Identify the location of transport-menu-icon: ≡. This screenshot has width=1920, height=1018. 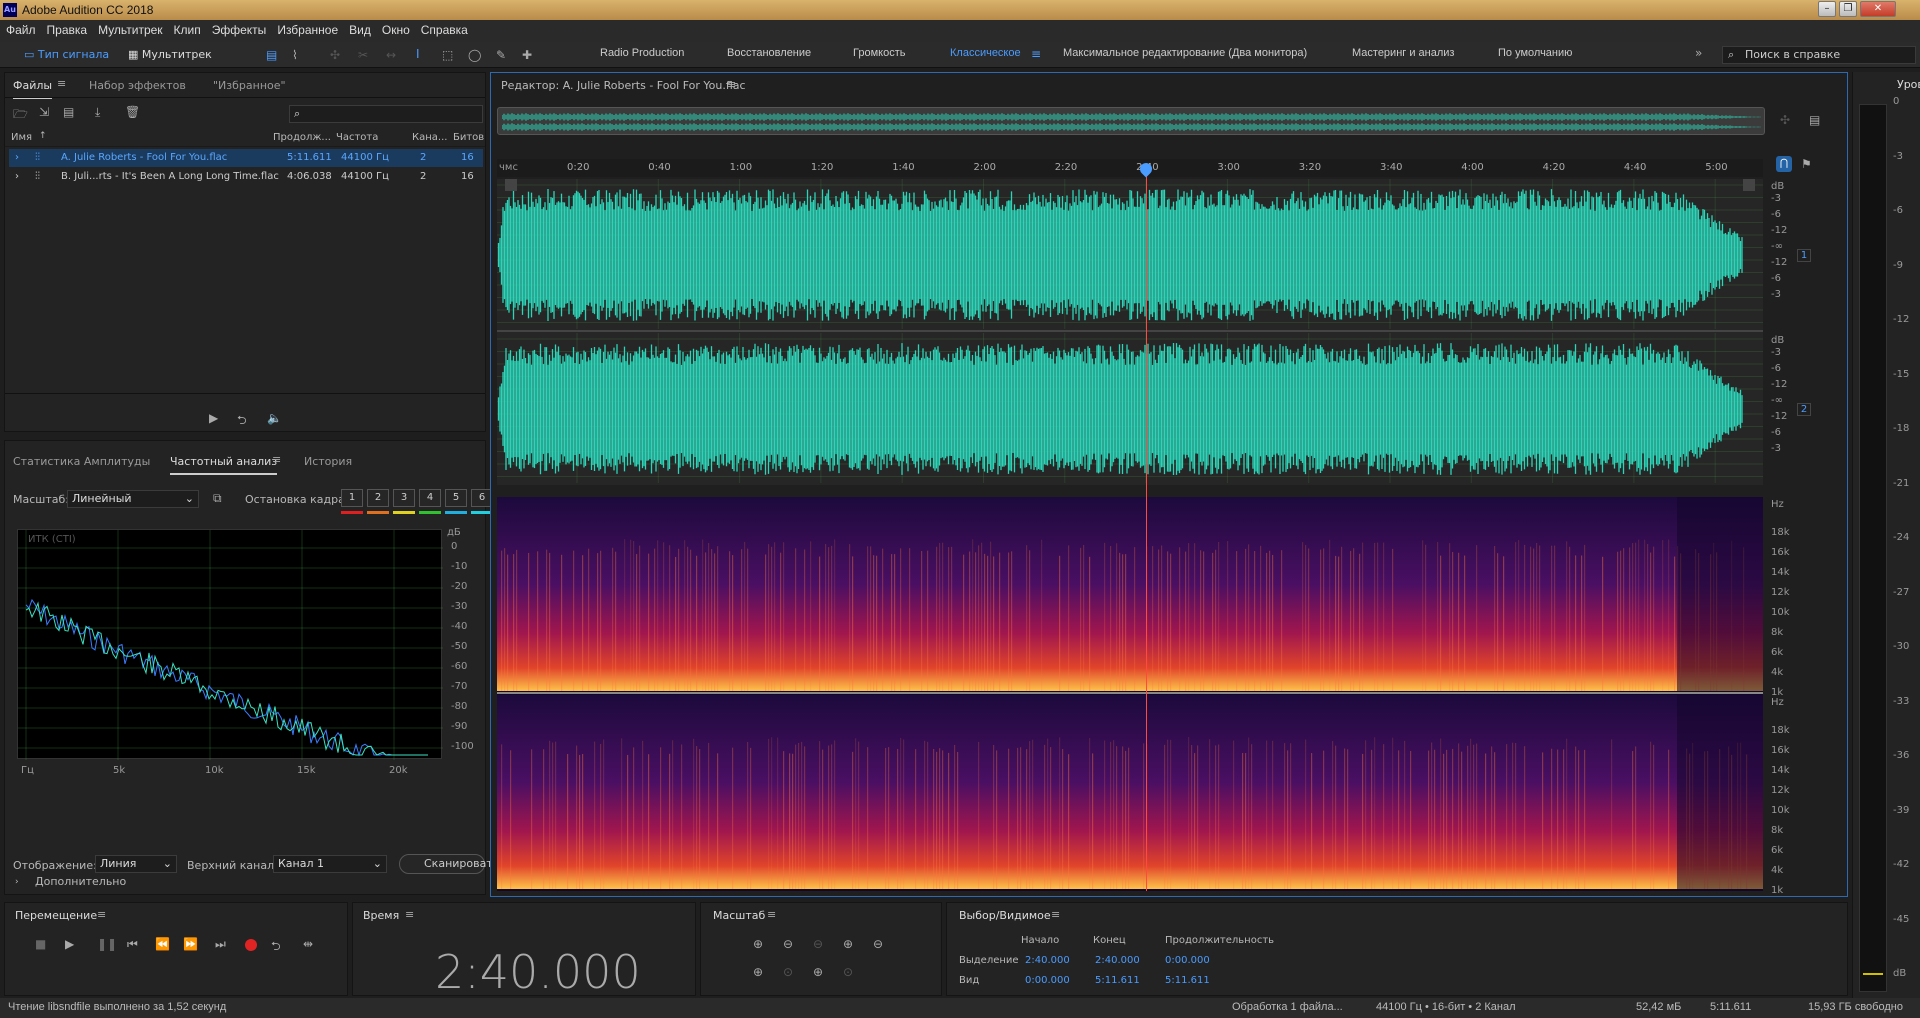
(101, 914).